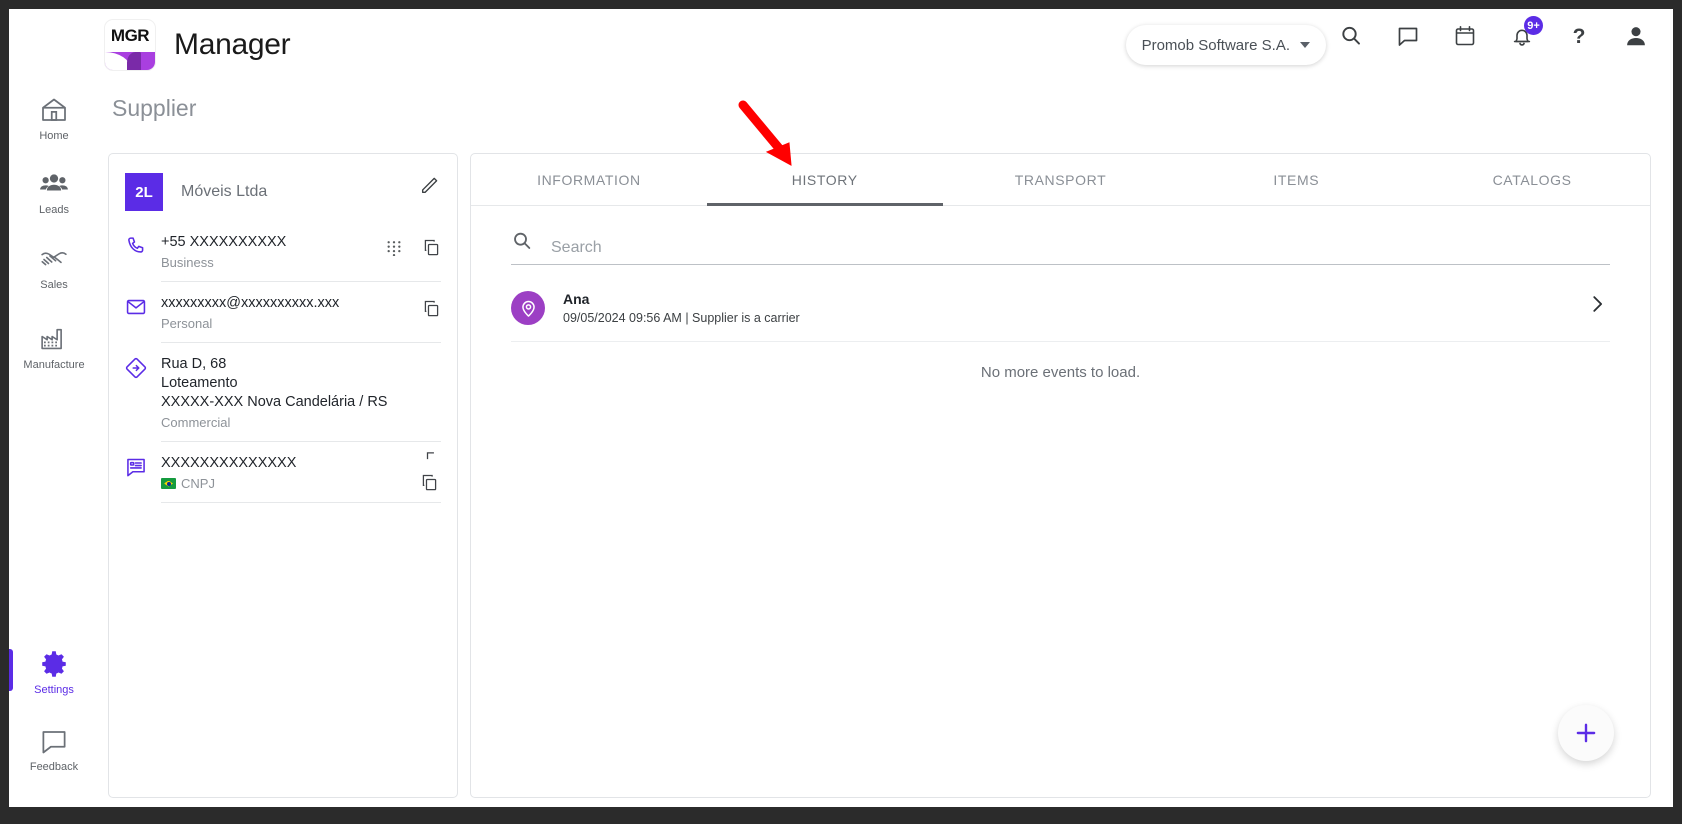 This screenshot has height=824, width=1682. Describe the element at coordinates (54, 182) in the screenshot. I see `leads-people-icon` at that location.